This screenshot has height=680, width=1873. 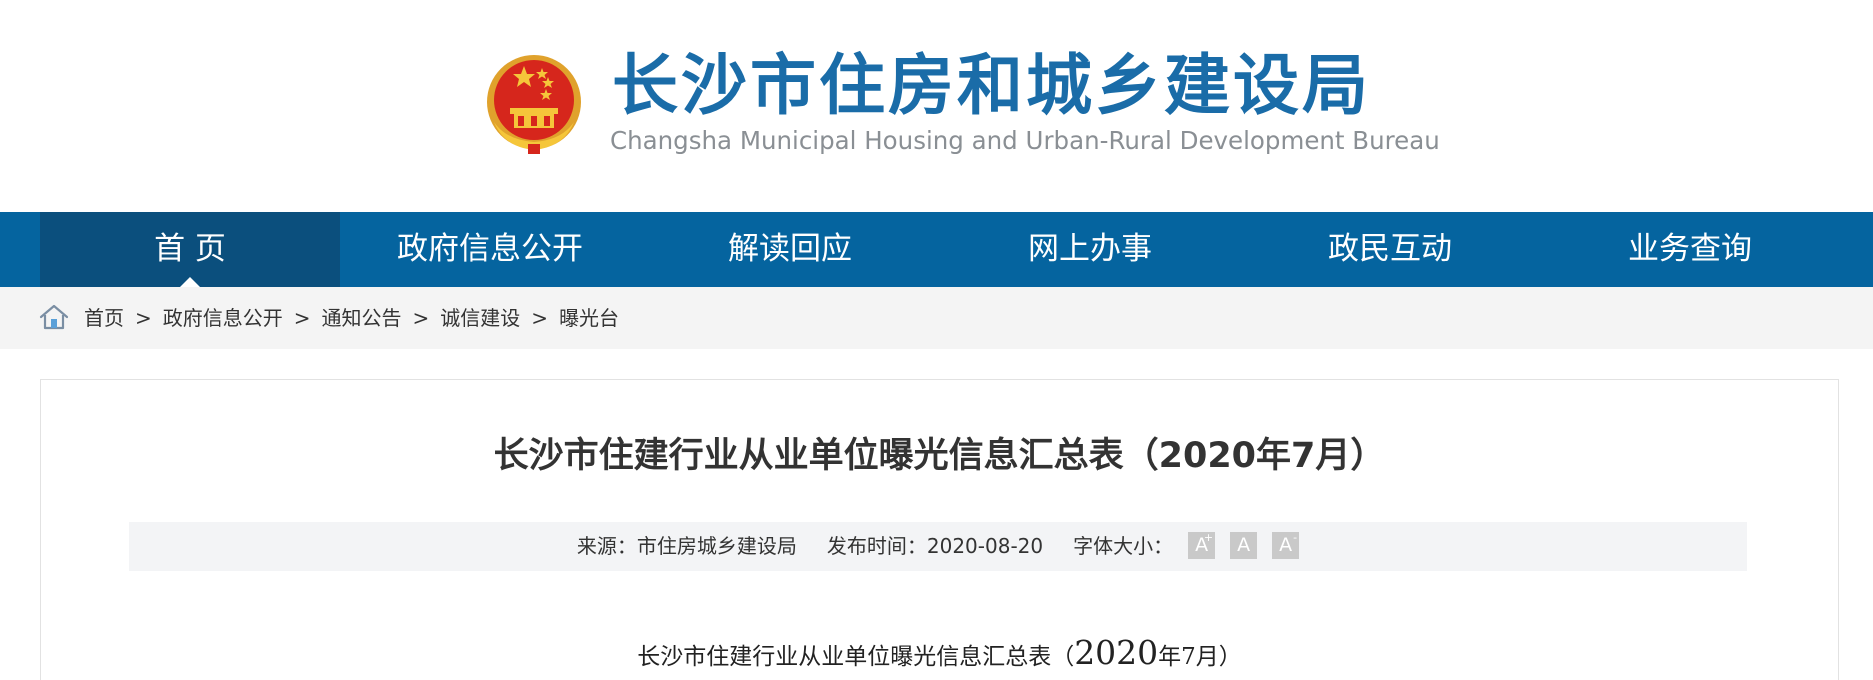 I want to click on breadcrumb-link-gov-info: 政府信息公开, so click(x=223, y=318).